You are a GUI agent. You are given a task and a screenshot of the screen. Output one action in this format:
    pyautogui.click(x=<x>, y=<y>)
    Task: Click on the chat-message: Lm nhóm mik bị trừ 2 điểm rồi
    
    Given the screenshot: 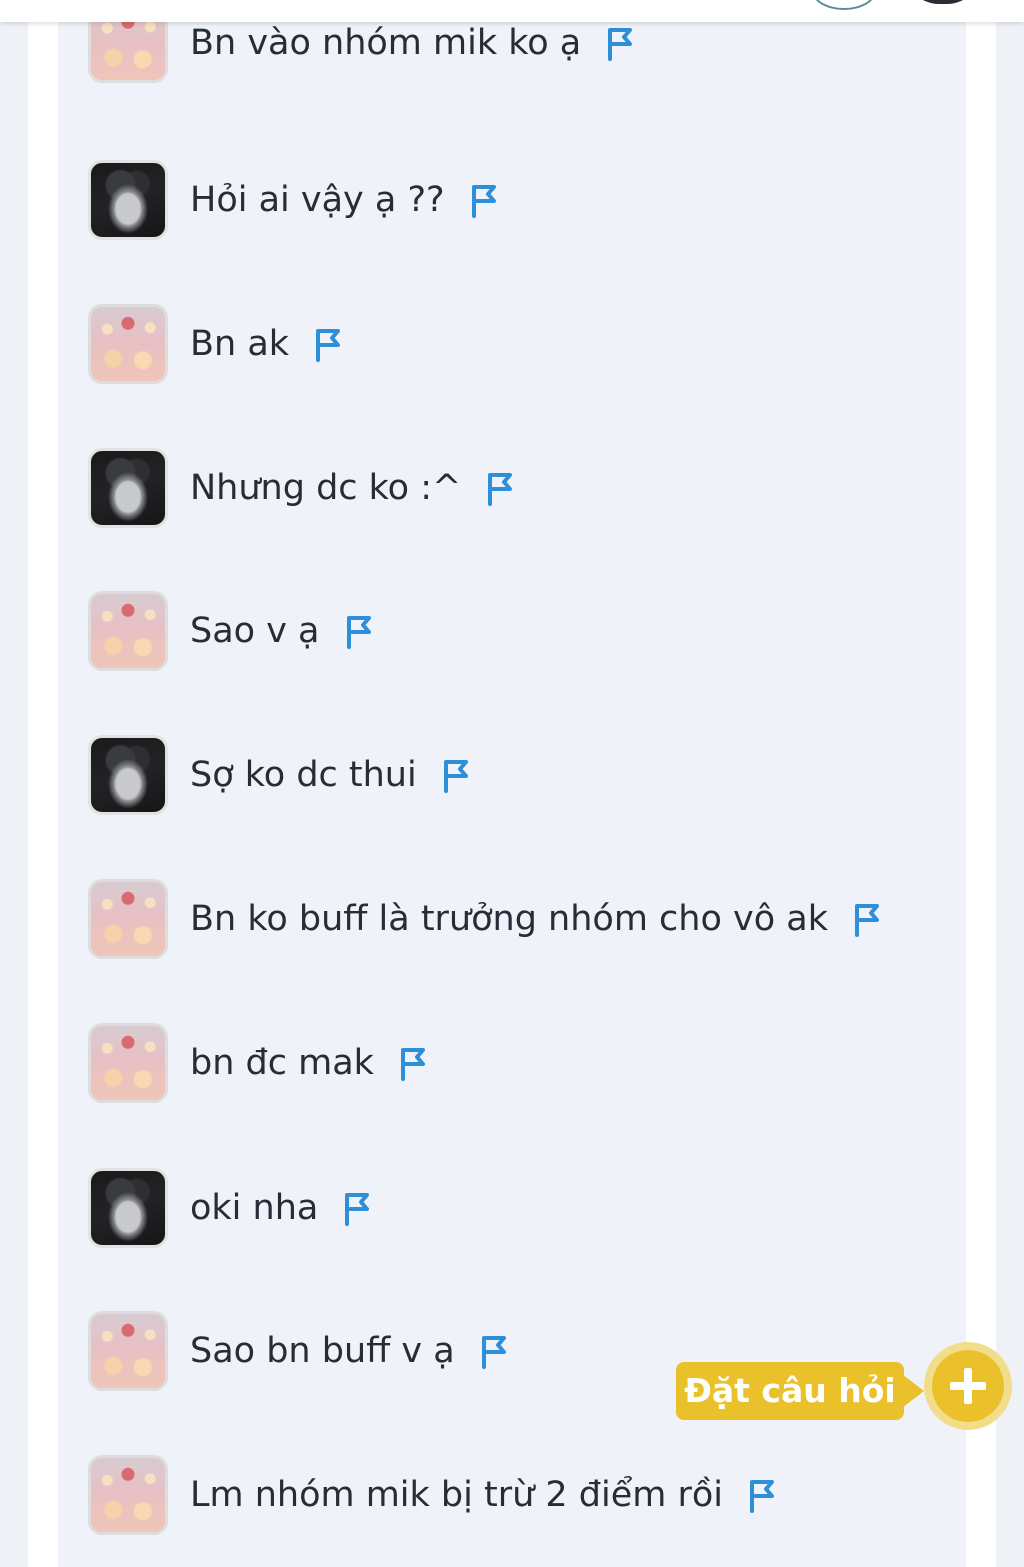 What is the action you would take?
    pyautogui.click(x=432, y=1495)
    